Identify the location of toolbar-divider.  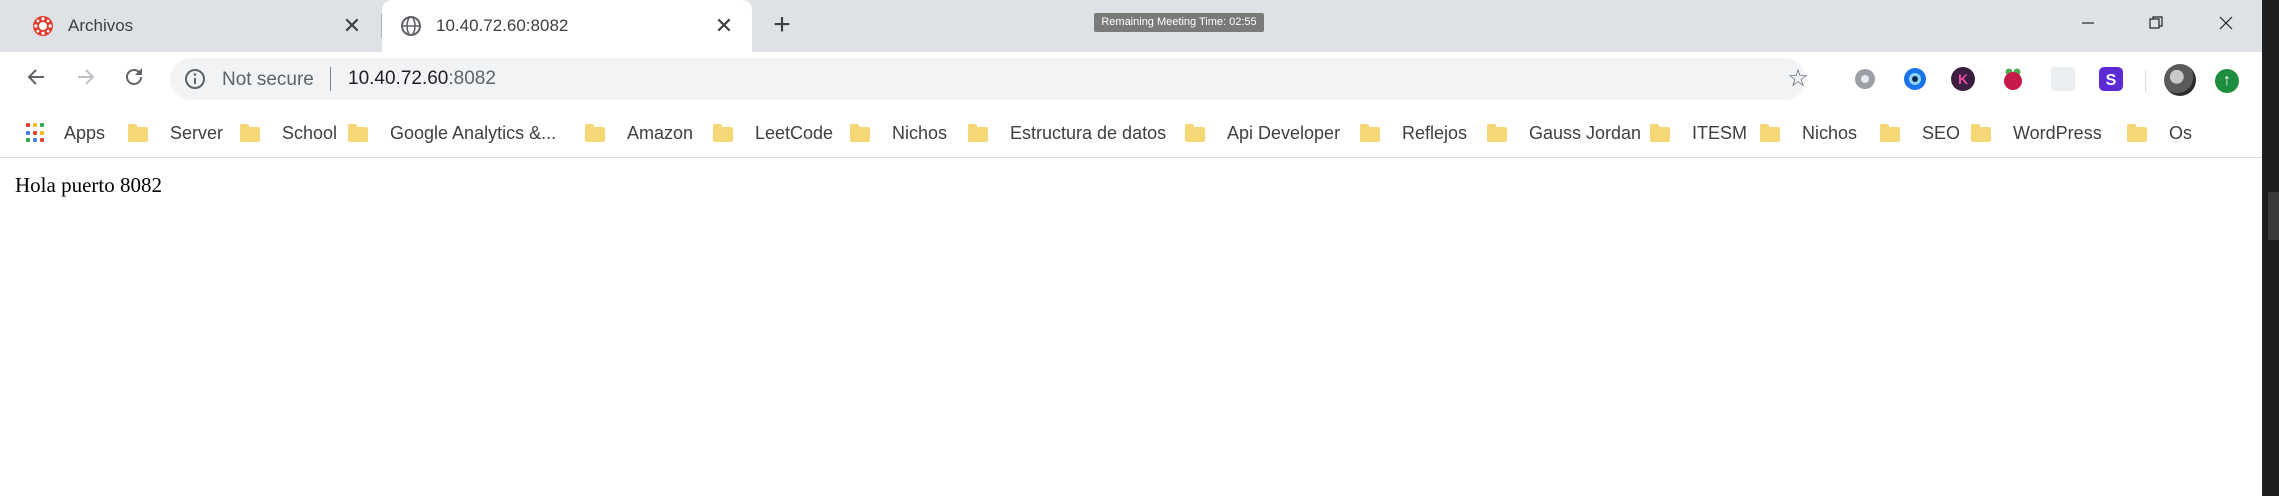
(2145, 81).